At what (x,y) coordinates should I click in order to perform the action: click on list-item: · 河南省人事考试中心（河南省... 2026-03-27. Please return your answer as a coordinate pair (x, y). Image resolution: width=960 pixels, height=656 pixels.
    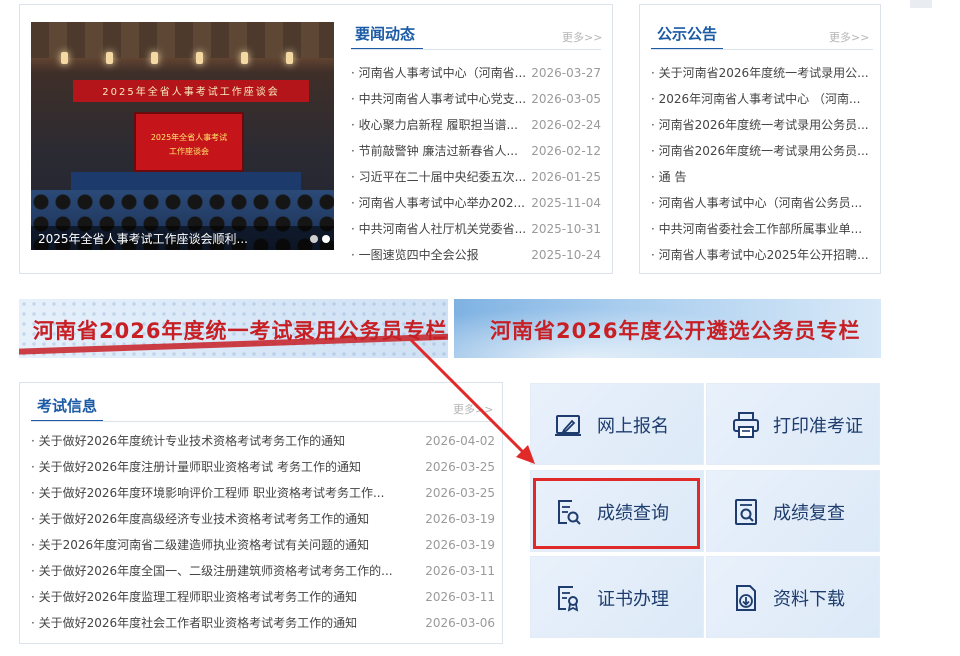
    Looking at the image, I should click on (476, 73).